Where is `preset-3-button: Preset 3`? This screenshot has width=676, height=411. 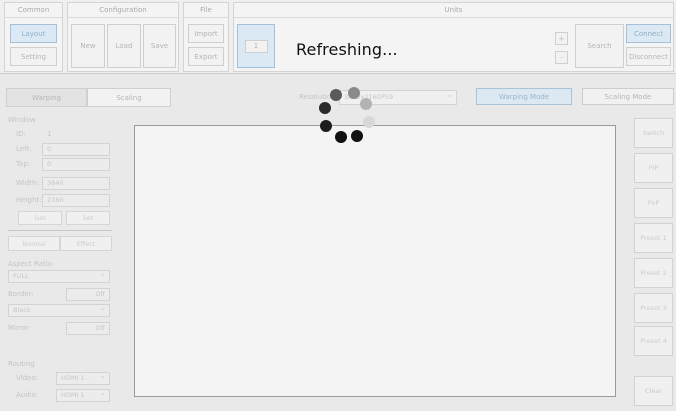
preset-3-button: Preset 3 is located at coordinates (653, 308).